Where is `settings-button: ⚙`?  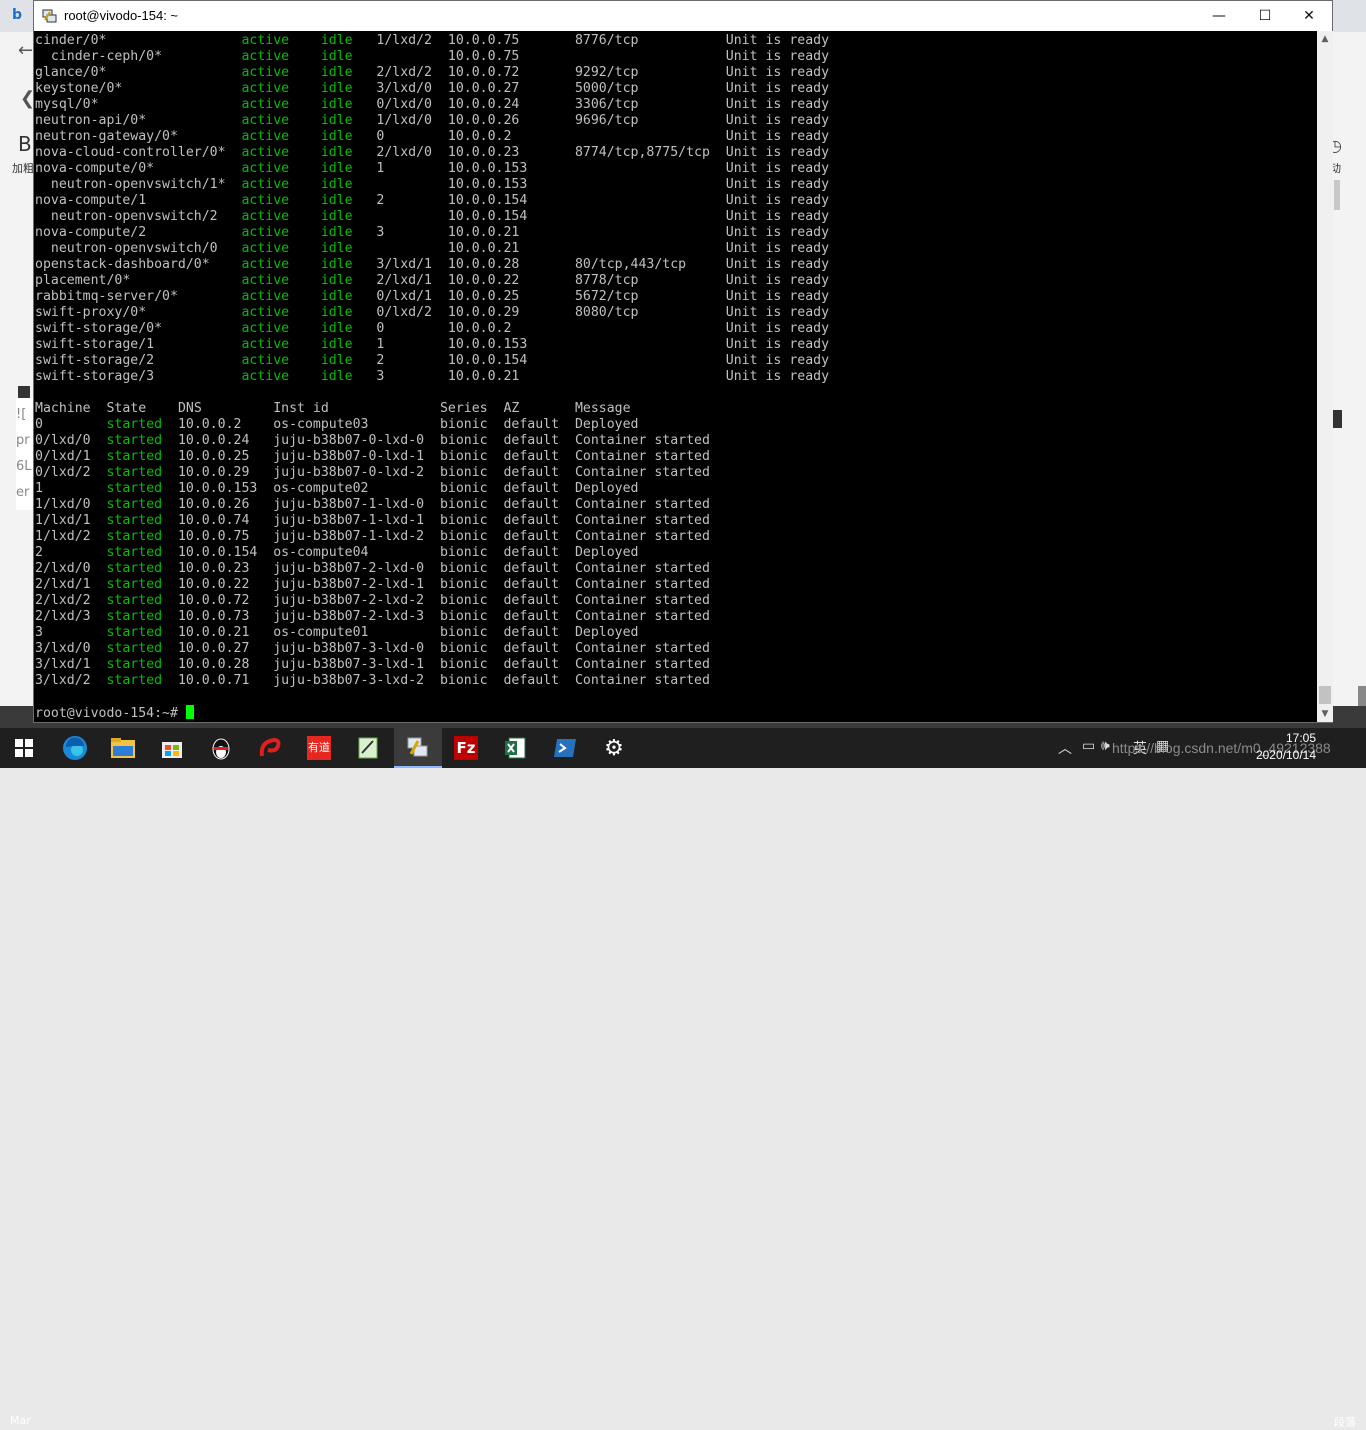 settings-button: ⚙ is located at coordinates (614, 748).